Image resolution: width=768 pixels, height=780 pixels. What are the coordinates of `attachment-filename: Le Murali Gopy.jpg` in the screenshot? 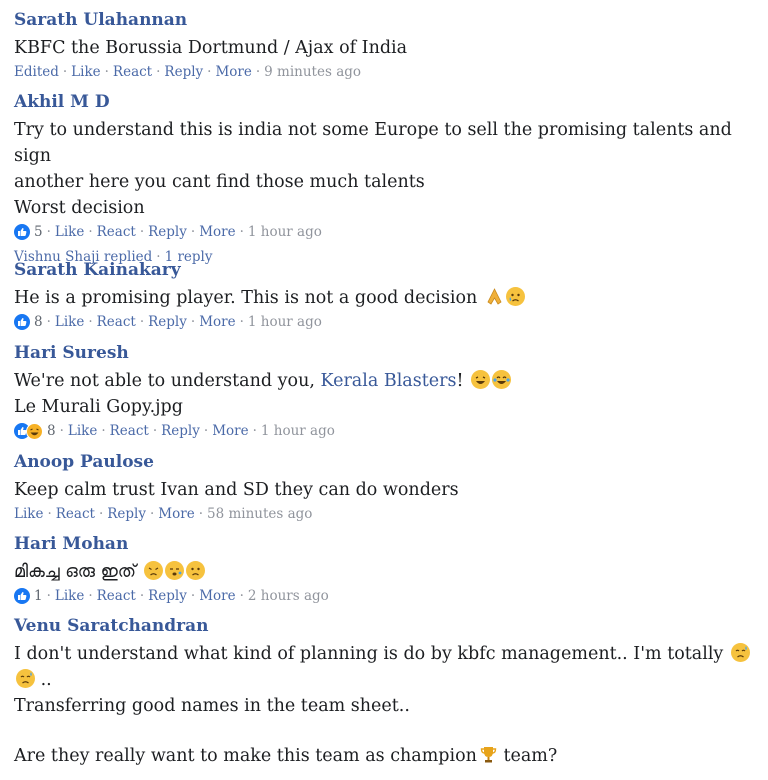 It's located at (384, 407).